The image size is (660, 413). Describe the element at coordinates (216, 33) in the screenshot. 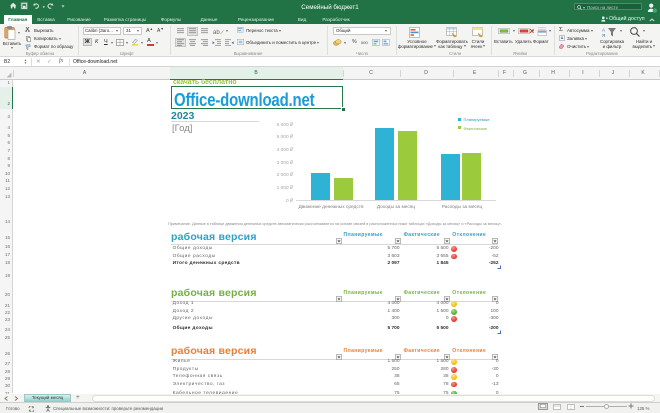

I see `svg-text: ab` at that location.